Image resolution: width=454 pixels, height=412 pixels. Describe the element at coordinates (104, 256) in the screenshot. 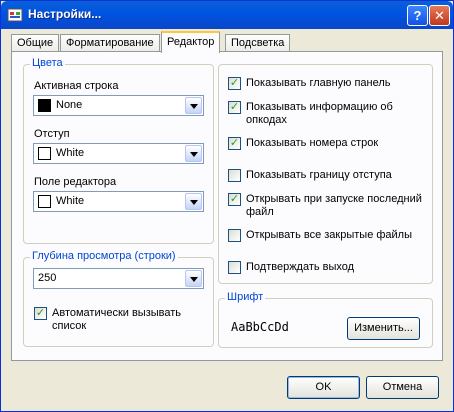

I see `depth-group-title: Глубина просмотра (строки)` at that location.